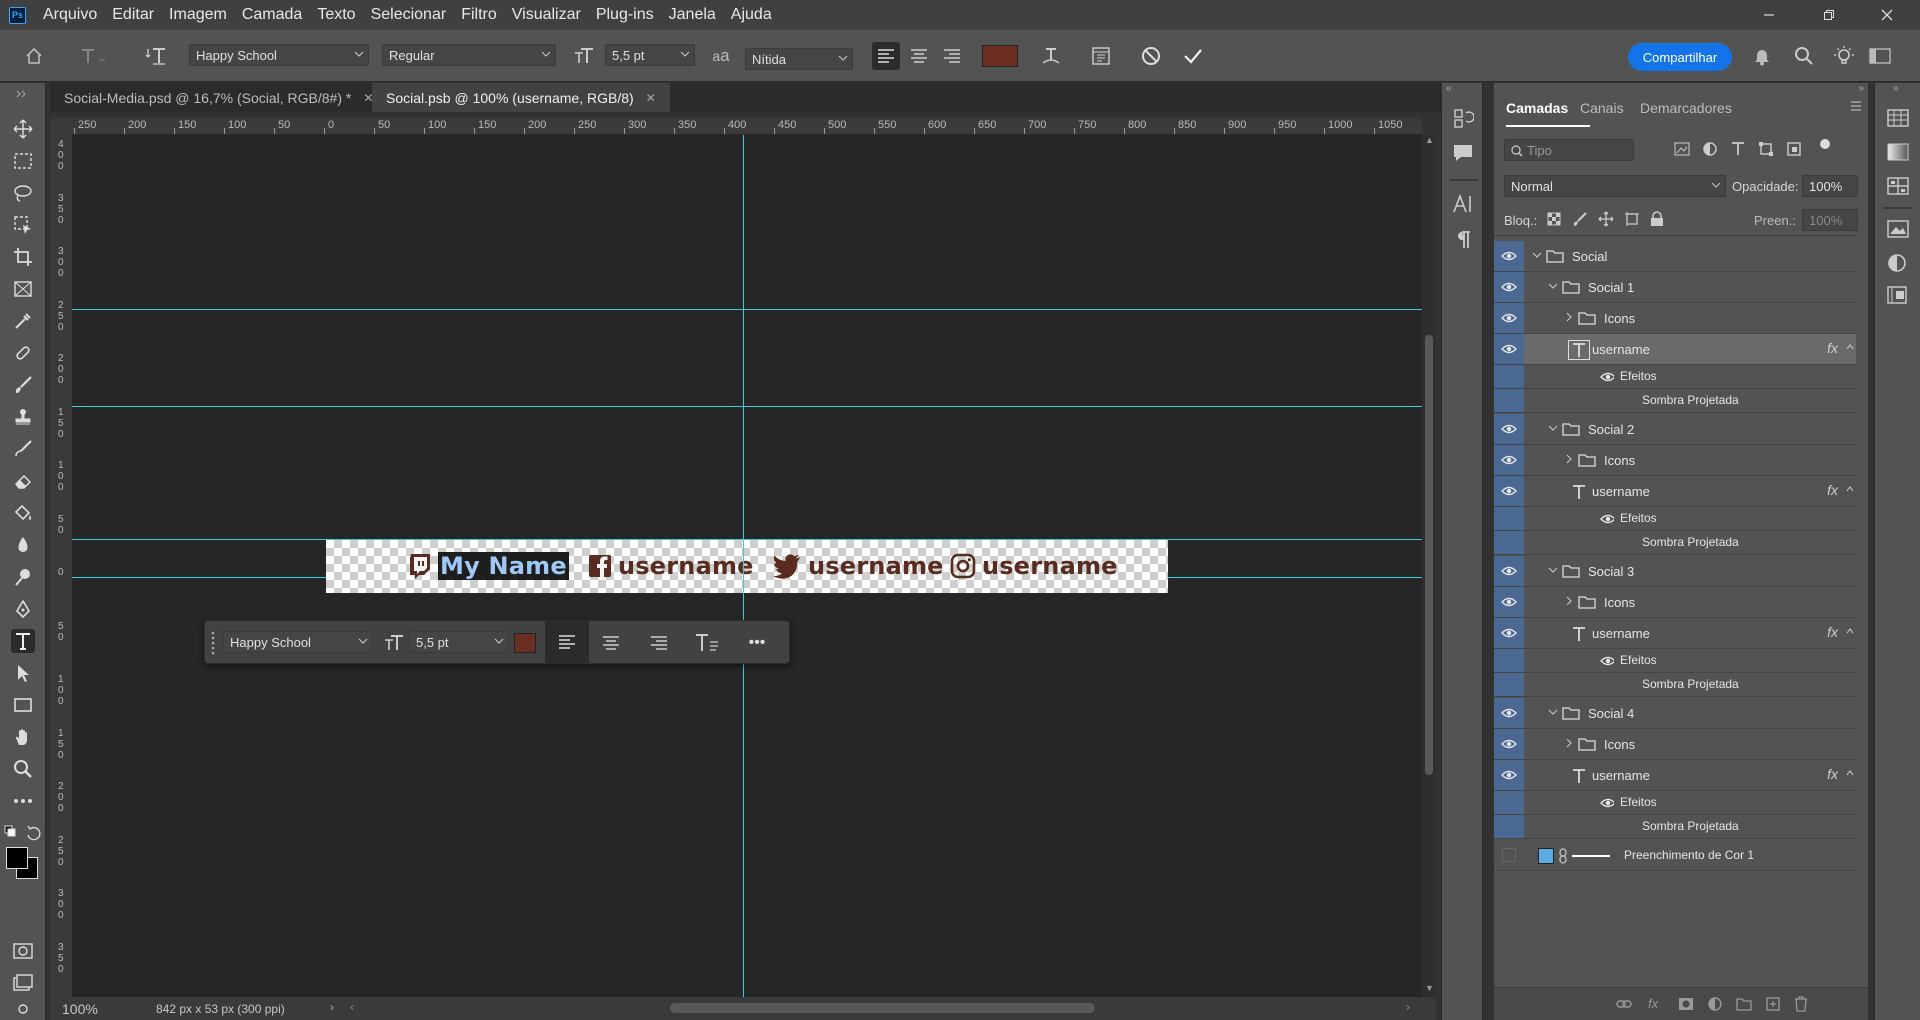 This screenshot has height=1020, width=1920. What do you see at coordinates (882, 1008) in the screenshot?
I see `horizontal-scroll-thumb` at bounding box center [882, 1008].